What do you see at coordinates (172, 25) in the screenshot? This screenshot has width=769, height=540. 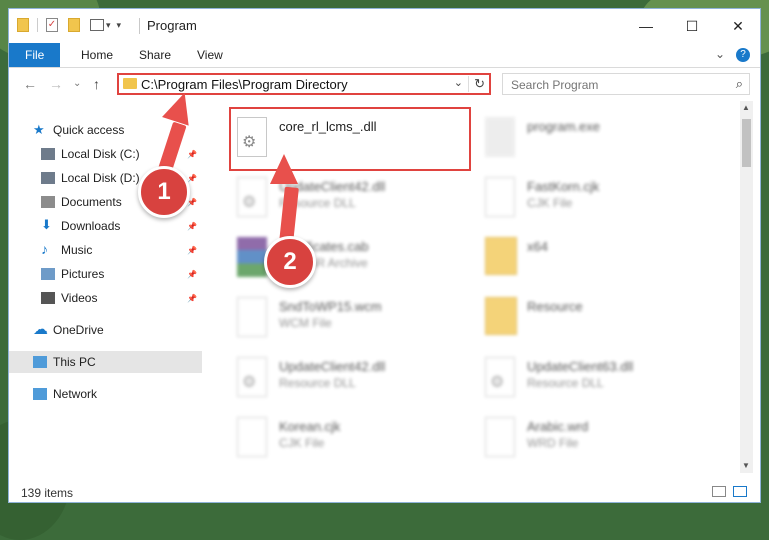 I see `window-title: Program` at bounding box center [172, 25].